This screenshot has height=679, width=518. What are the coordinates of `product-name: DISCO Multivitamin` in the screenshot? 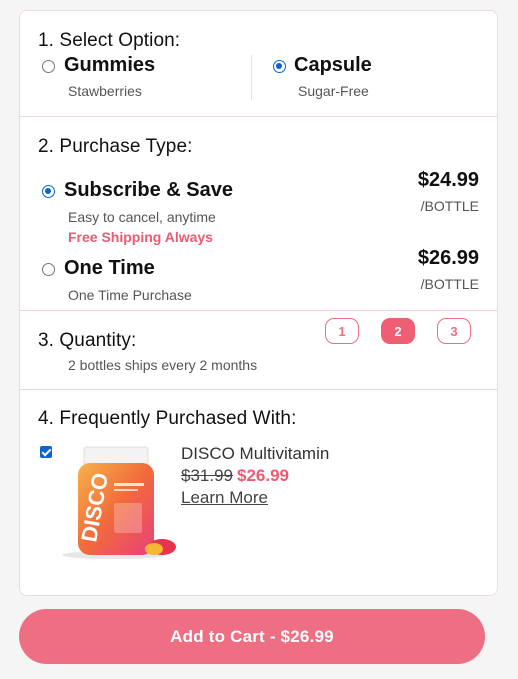 It's located at (255, 453).